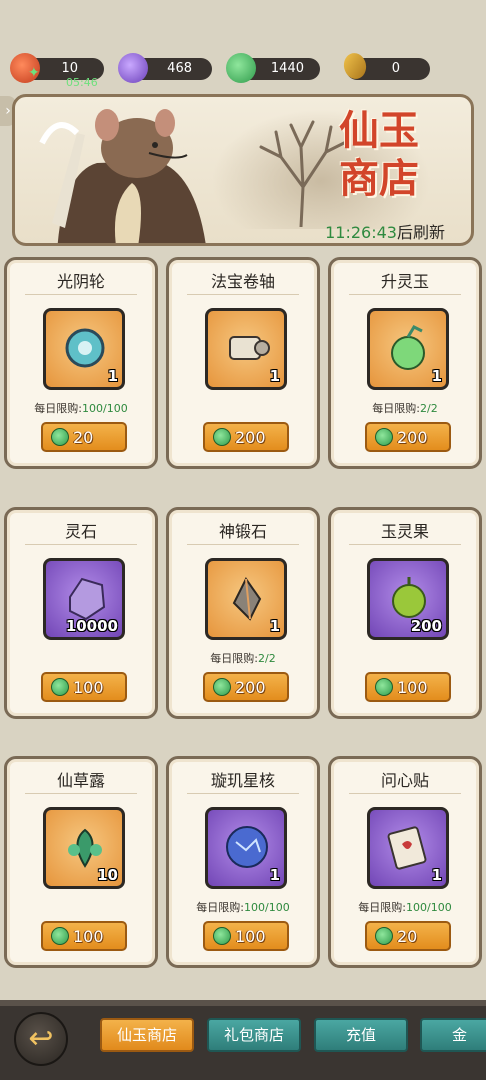 This screenshot has height=1080, width=486. I want to click on item-icon-slot: 10, so click(84, 848).